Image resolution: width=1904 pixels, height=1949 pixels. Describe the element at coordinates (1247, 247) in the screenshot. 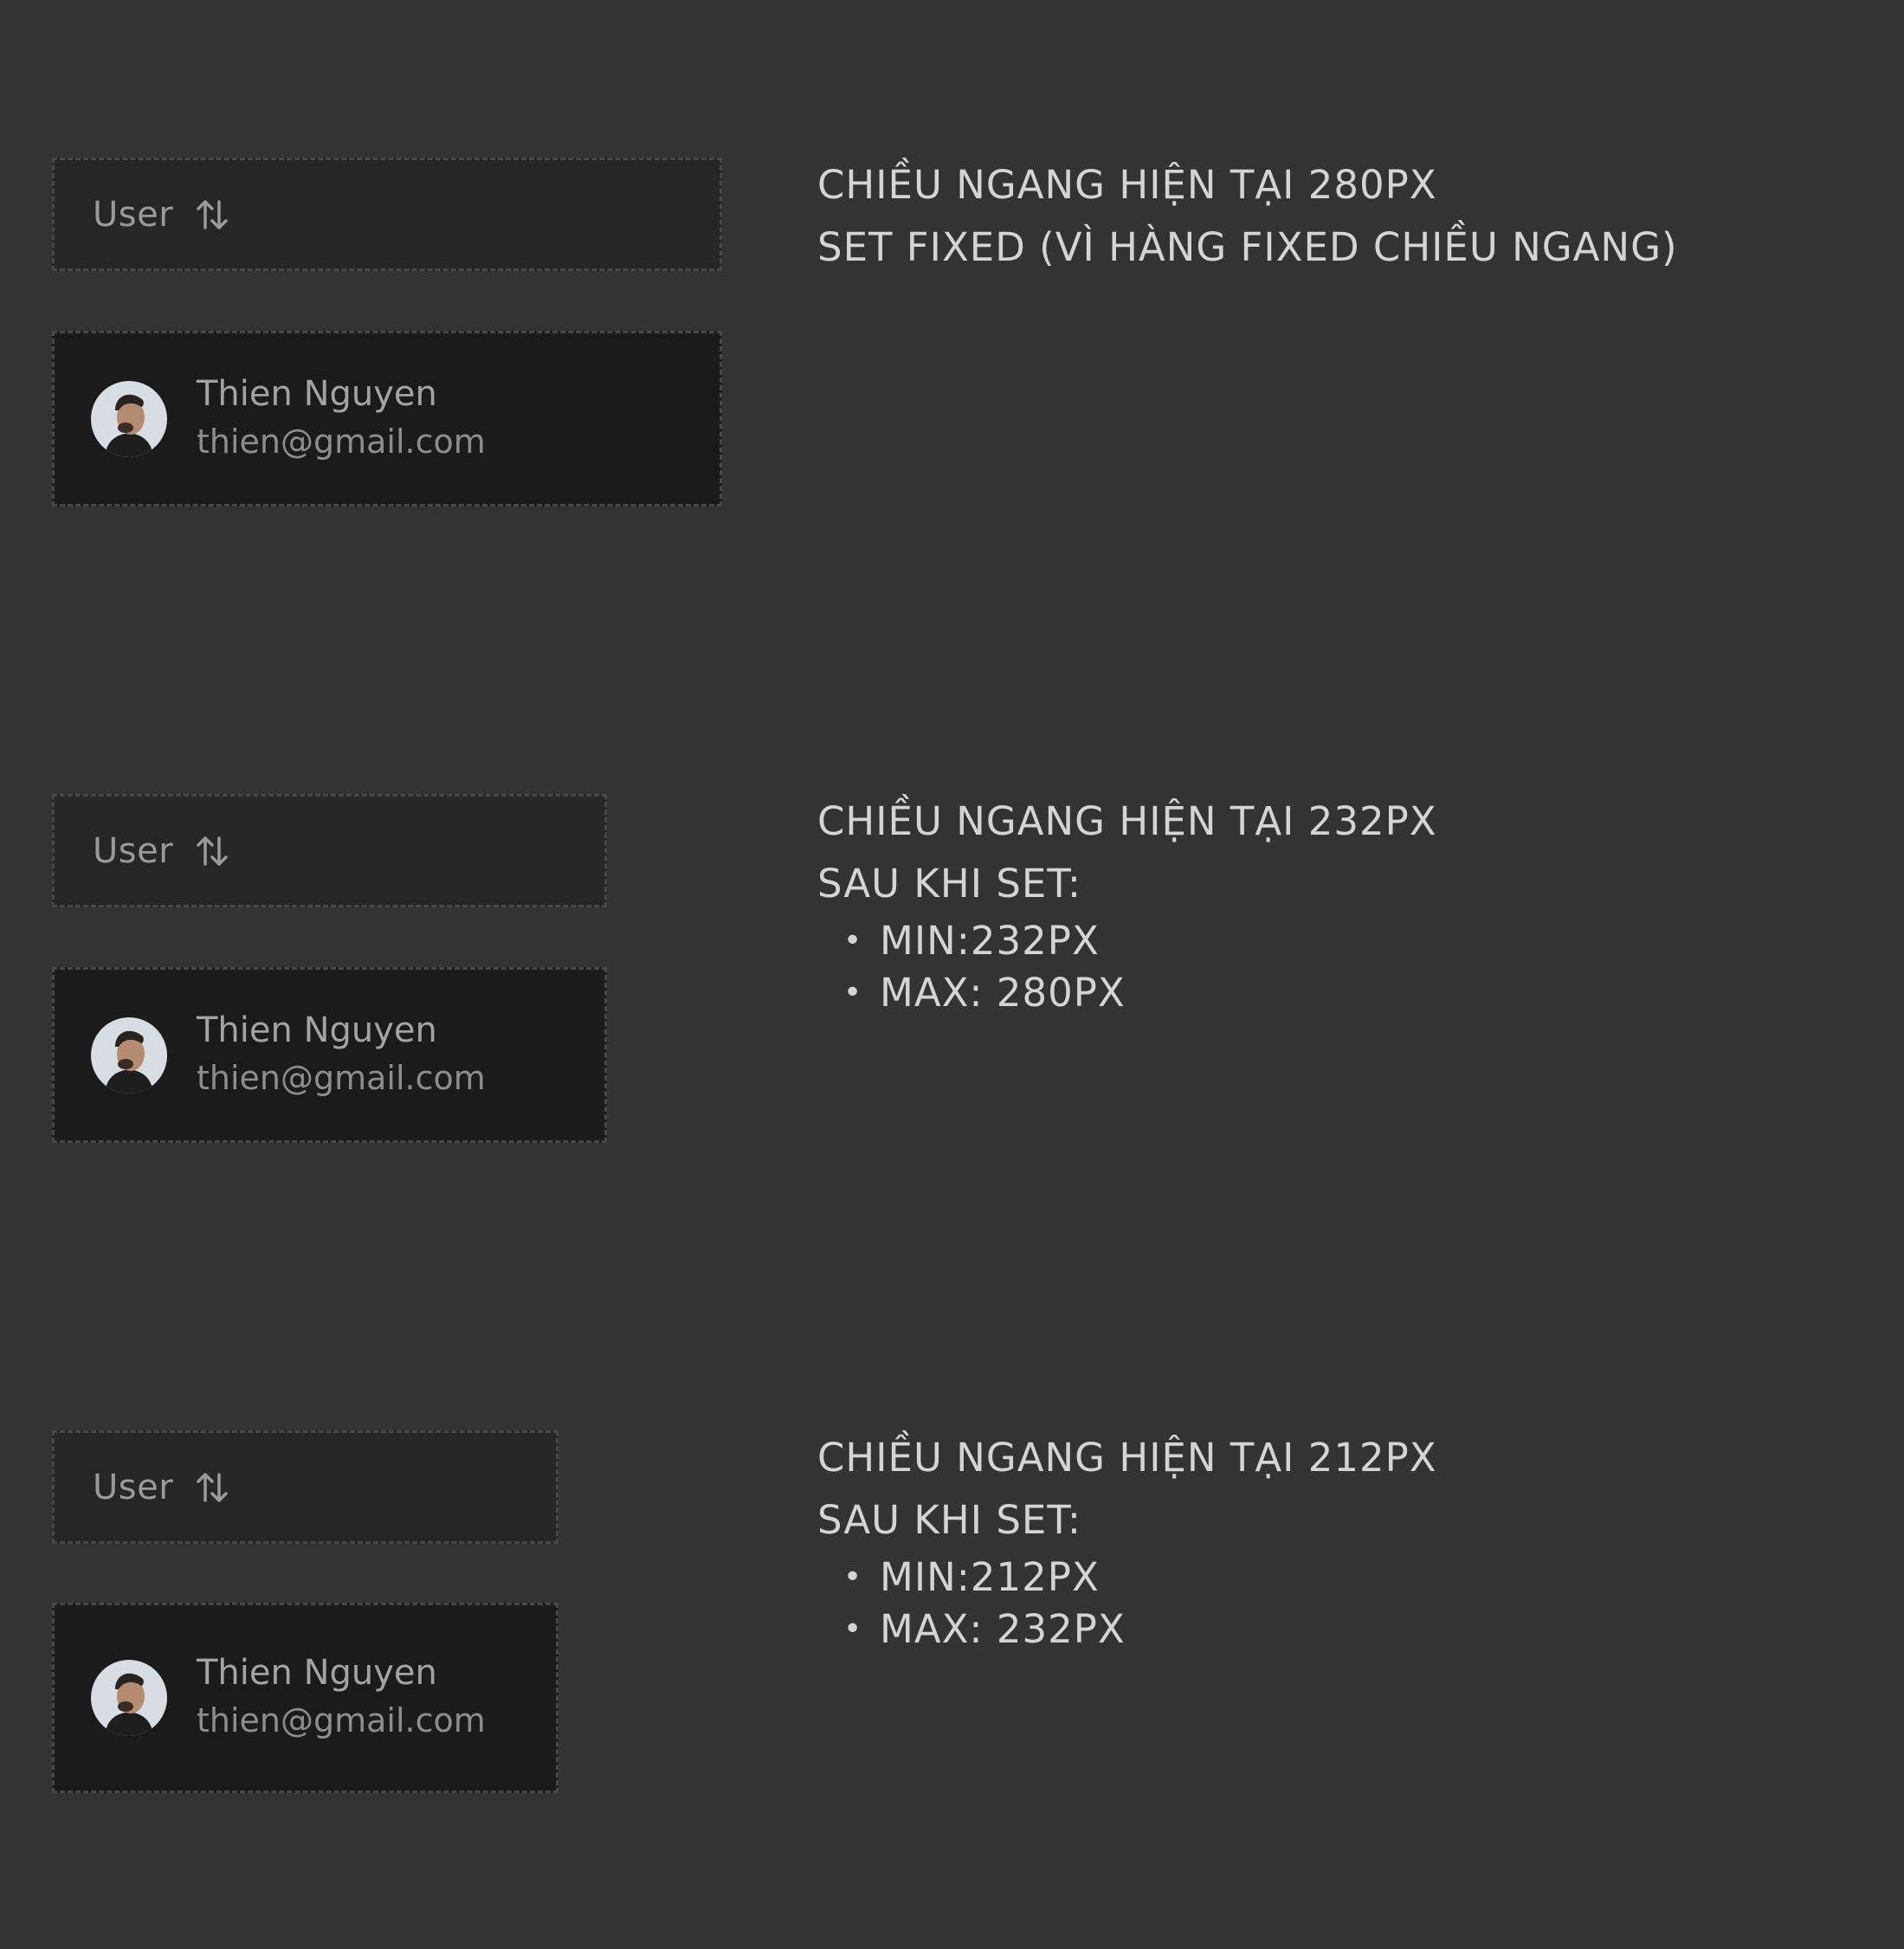

I see `note-line: SET FIXED (VÌ HÀNG FIXED CHIỀU NGANG)` at that location.